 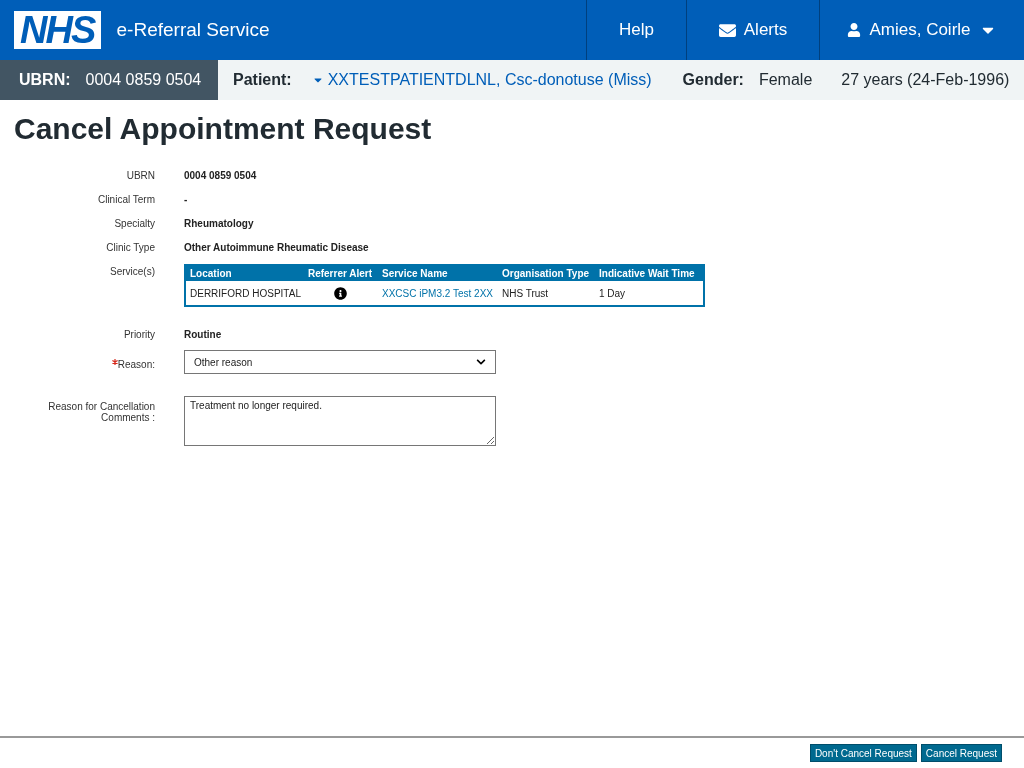 What do you see at coordinates (140, 175) in the screenshot?
I see `field-label: UBRN` at bounding box center [140, 175].